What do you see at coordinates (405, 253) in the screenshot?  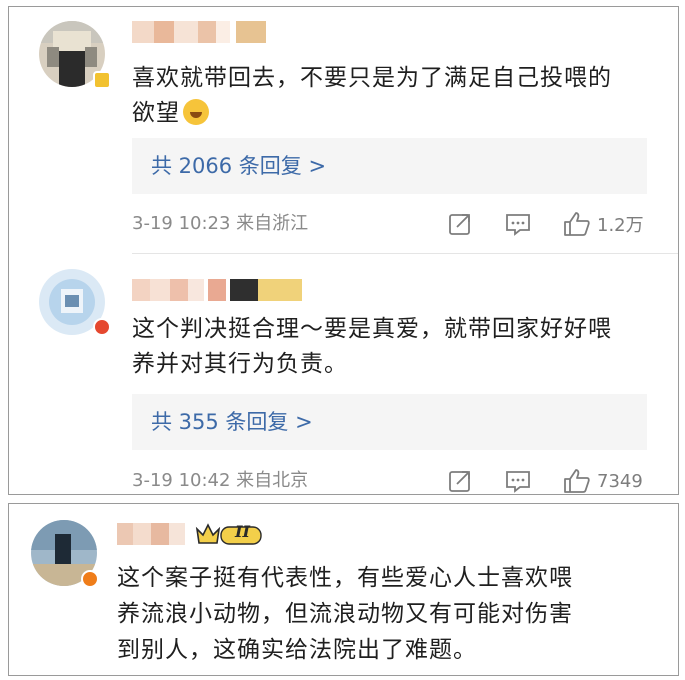 I see `divider` at bounding box center [405, 253].